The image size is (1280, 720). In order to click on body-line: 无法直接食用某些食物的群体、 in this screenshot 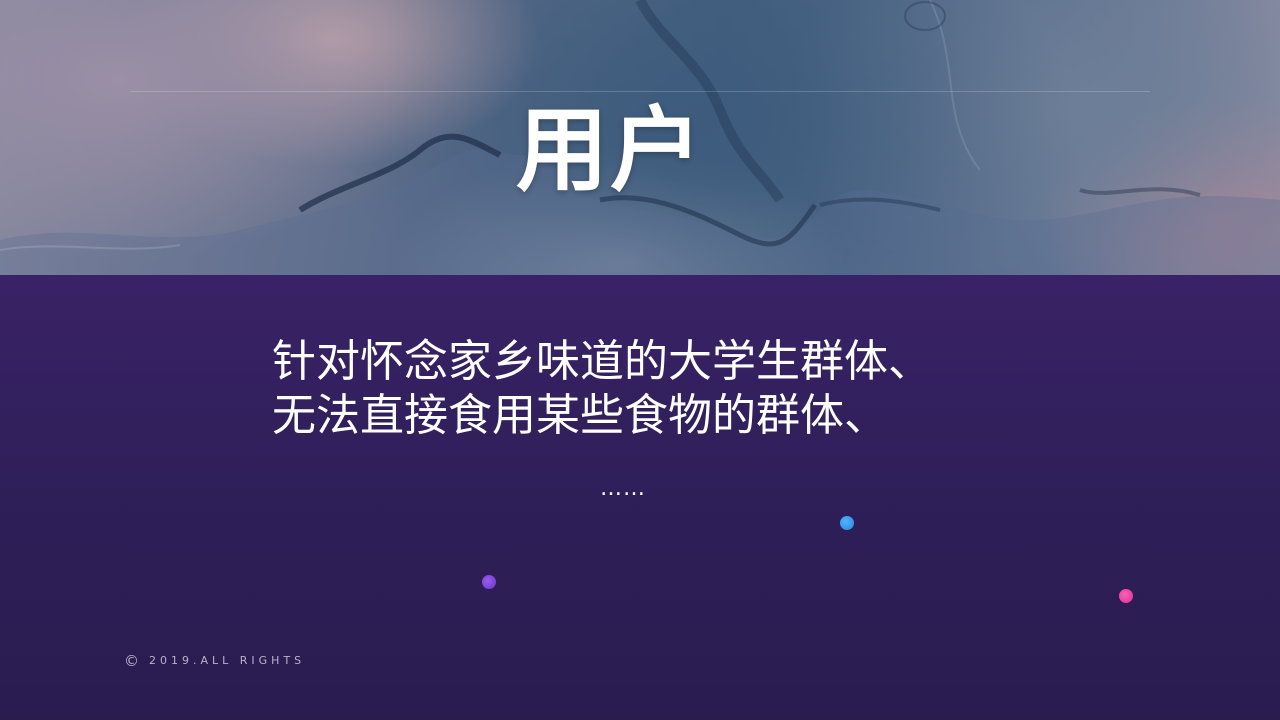, I will do `click(580, 415)`.